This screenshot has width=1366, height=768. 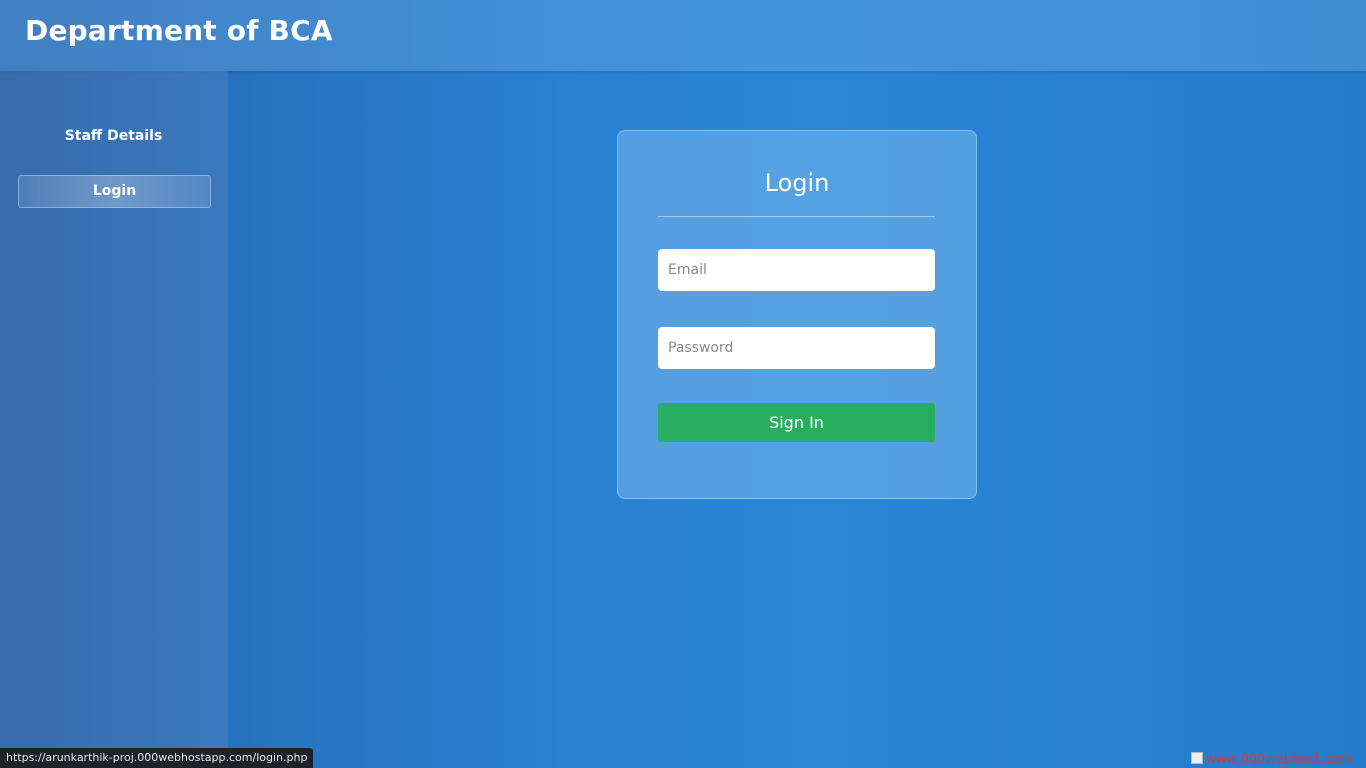 What do you see at coordinates (796, 270) in the screenshot?
I see `email-field` at bounding box center [796, 270].